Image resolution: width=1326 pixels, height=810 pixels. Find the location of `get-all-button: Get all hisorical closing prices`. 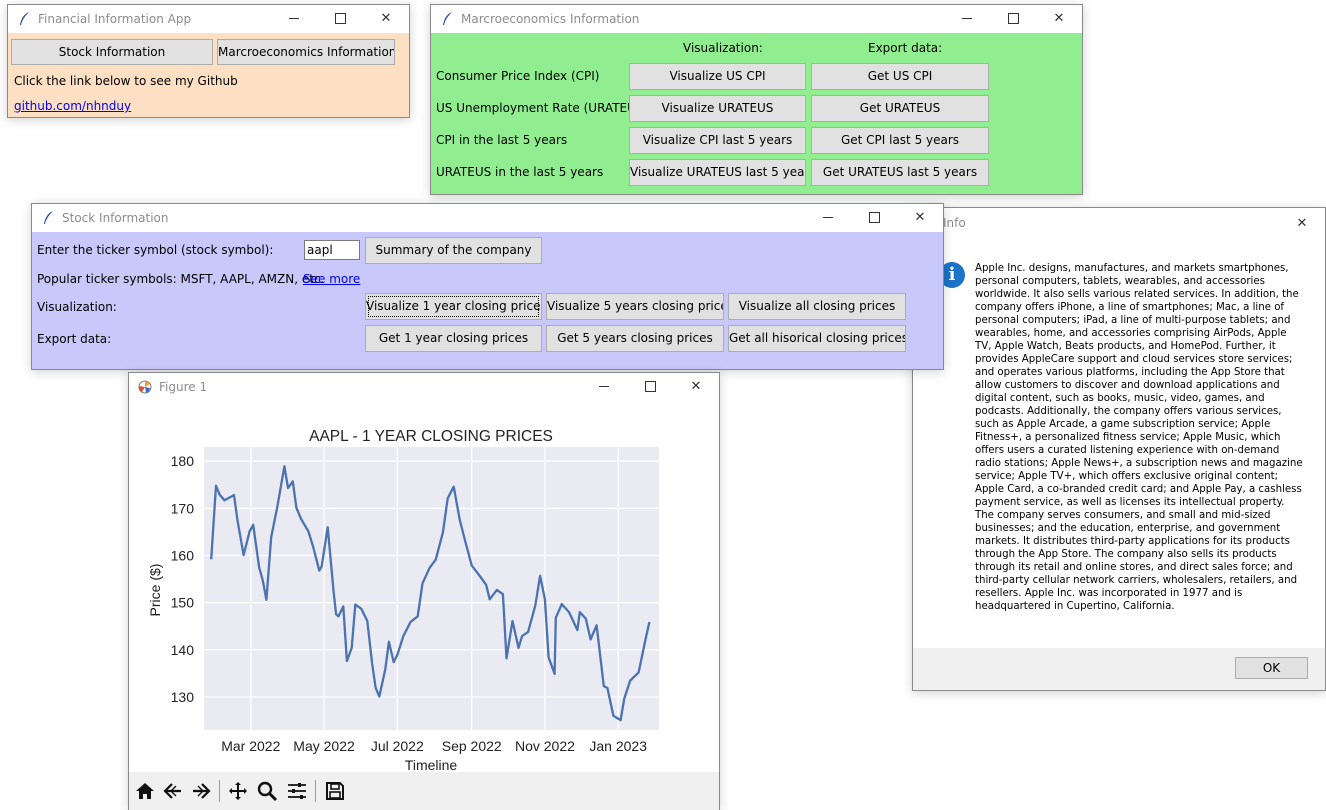

get-all-button: Get all hisorical closing prices is located at coordinates (817, 338).